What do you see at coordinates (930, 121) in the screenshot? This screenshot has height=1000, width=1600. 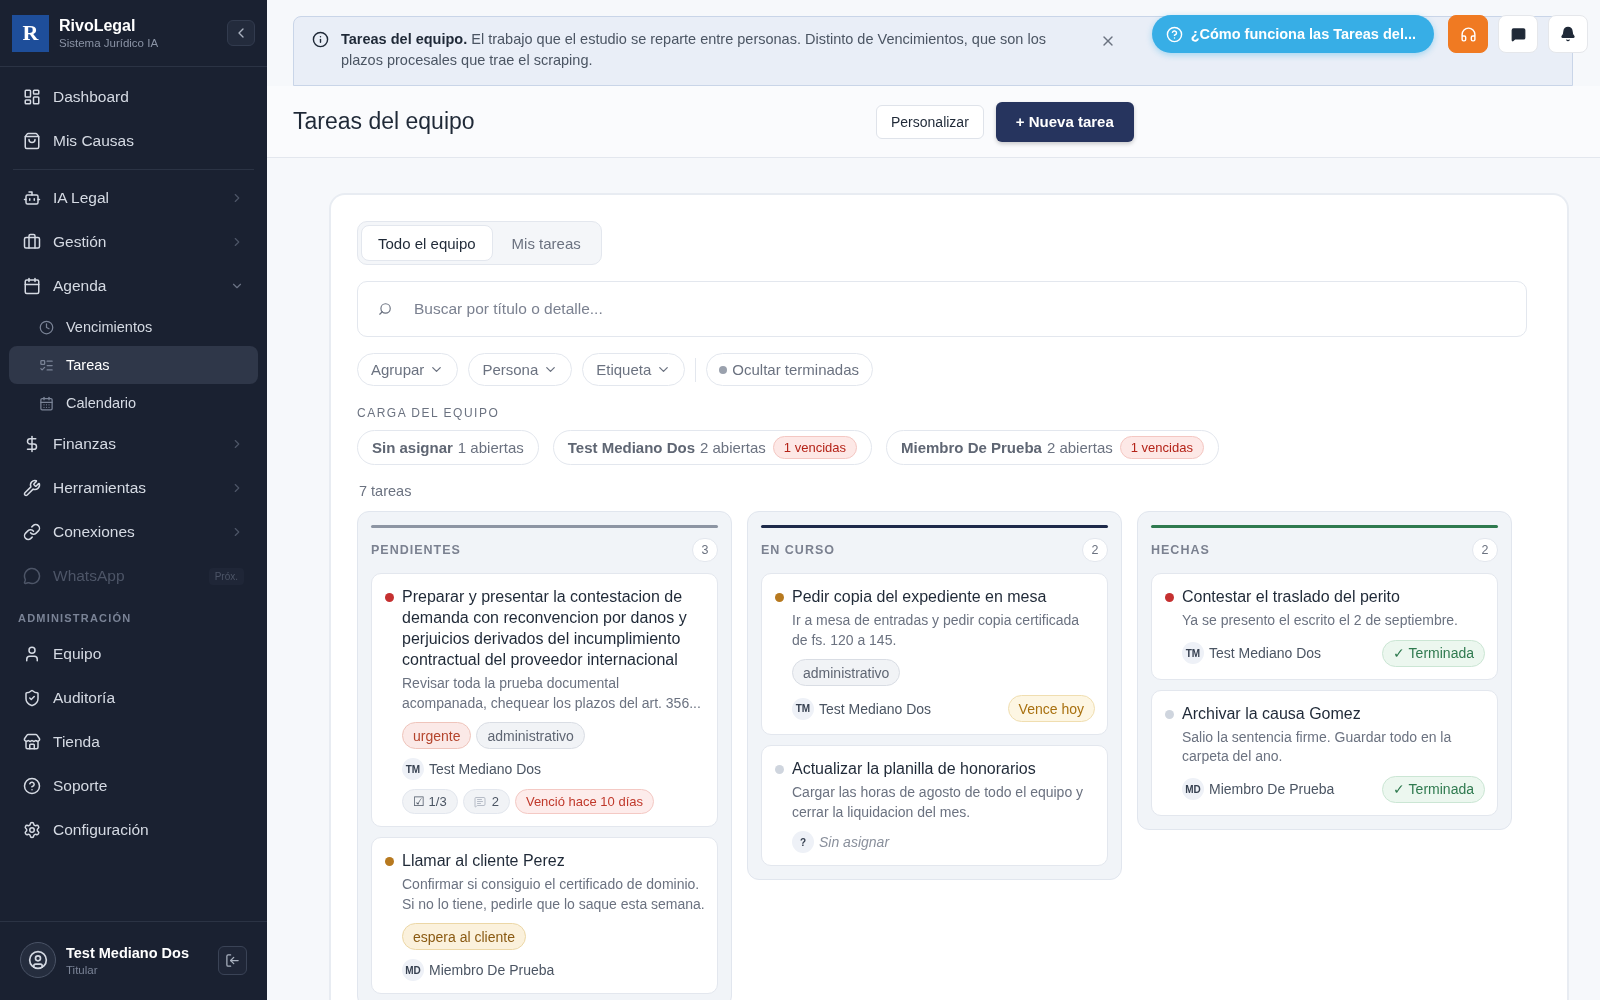 I see `customize-button: Personalizar` at bounding box center [930, 121].